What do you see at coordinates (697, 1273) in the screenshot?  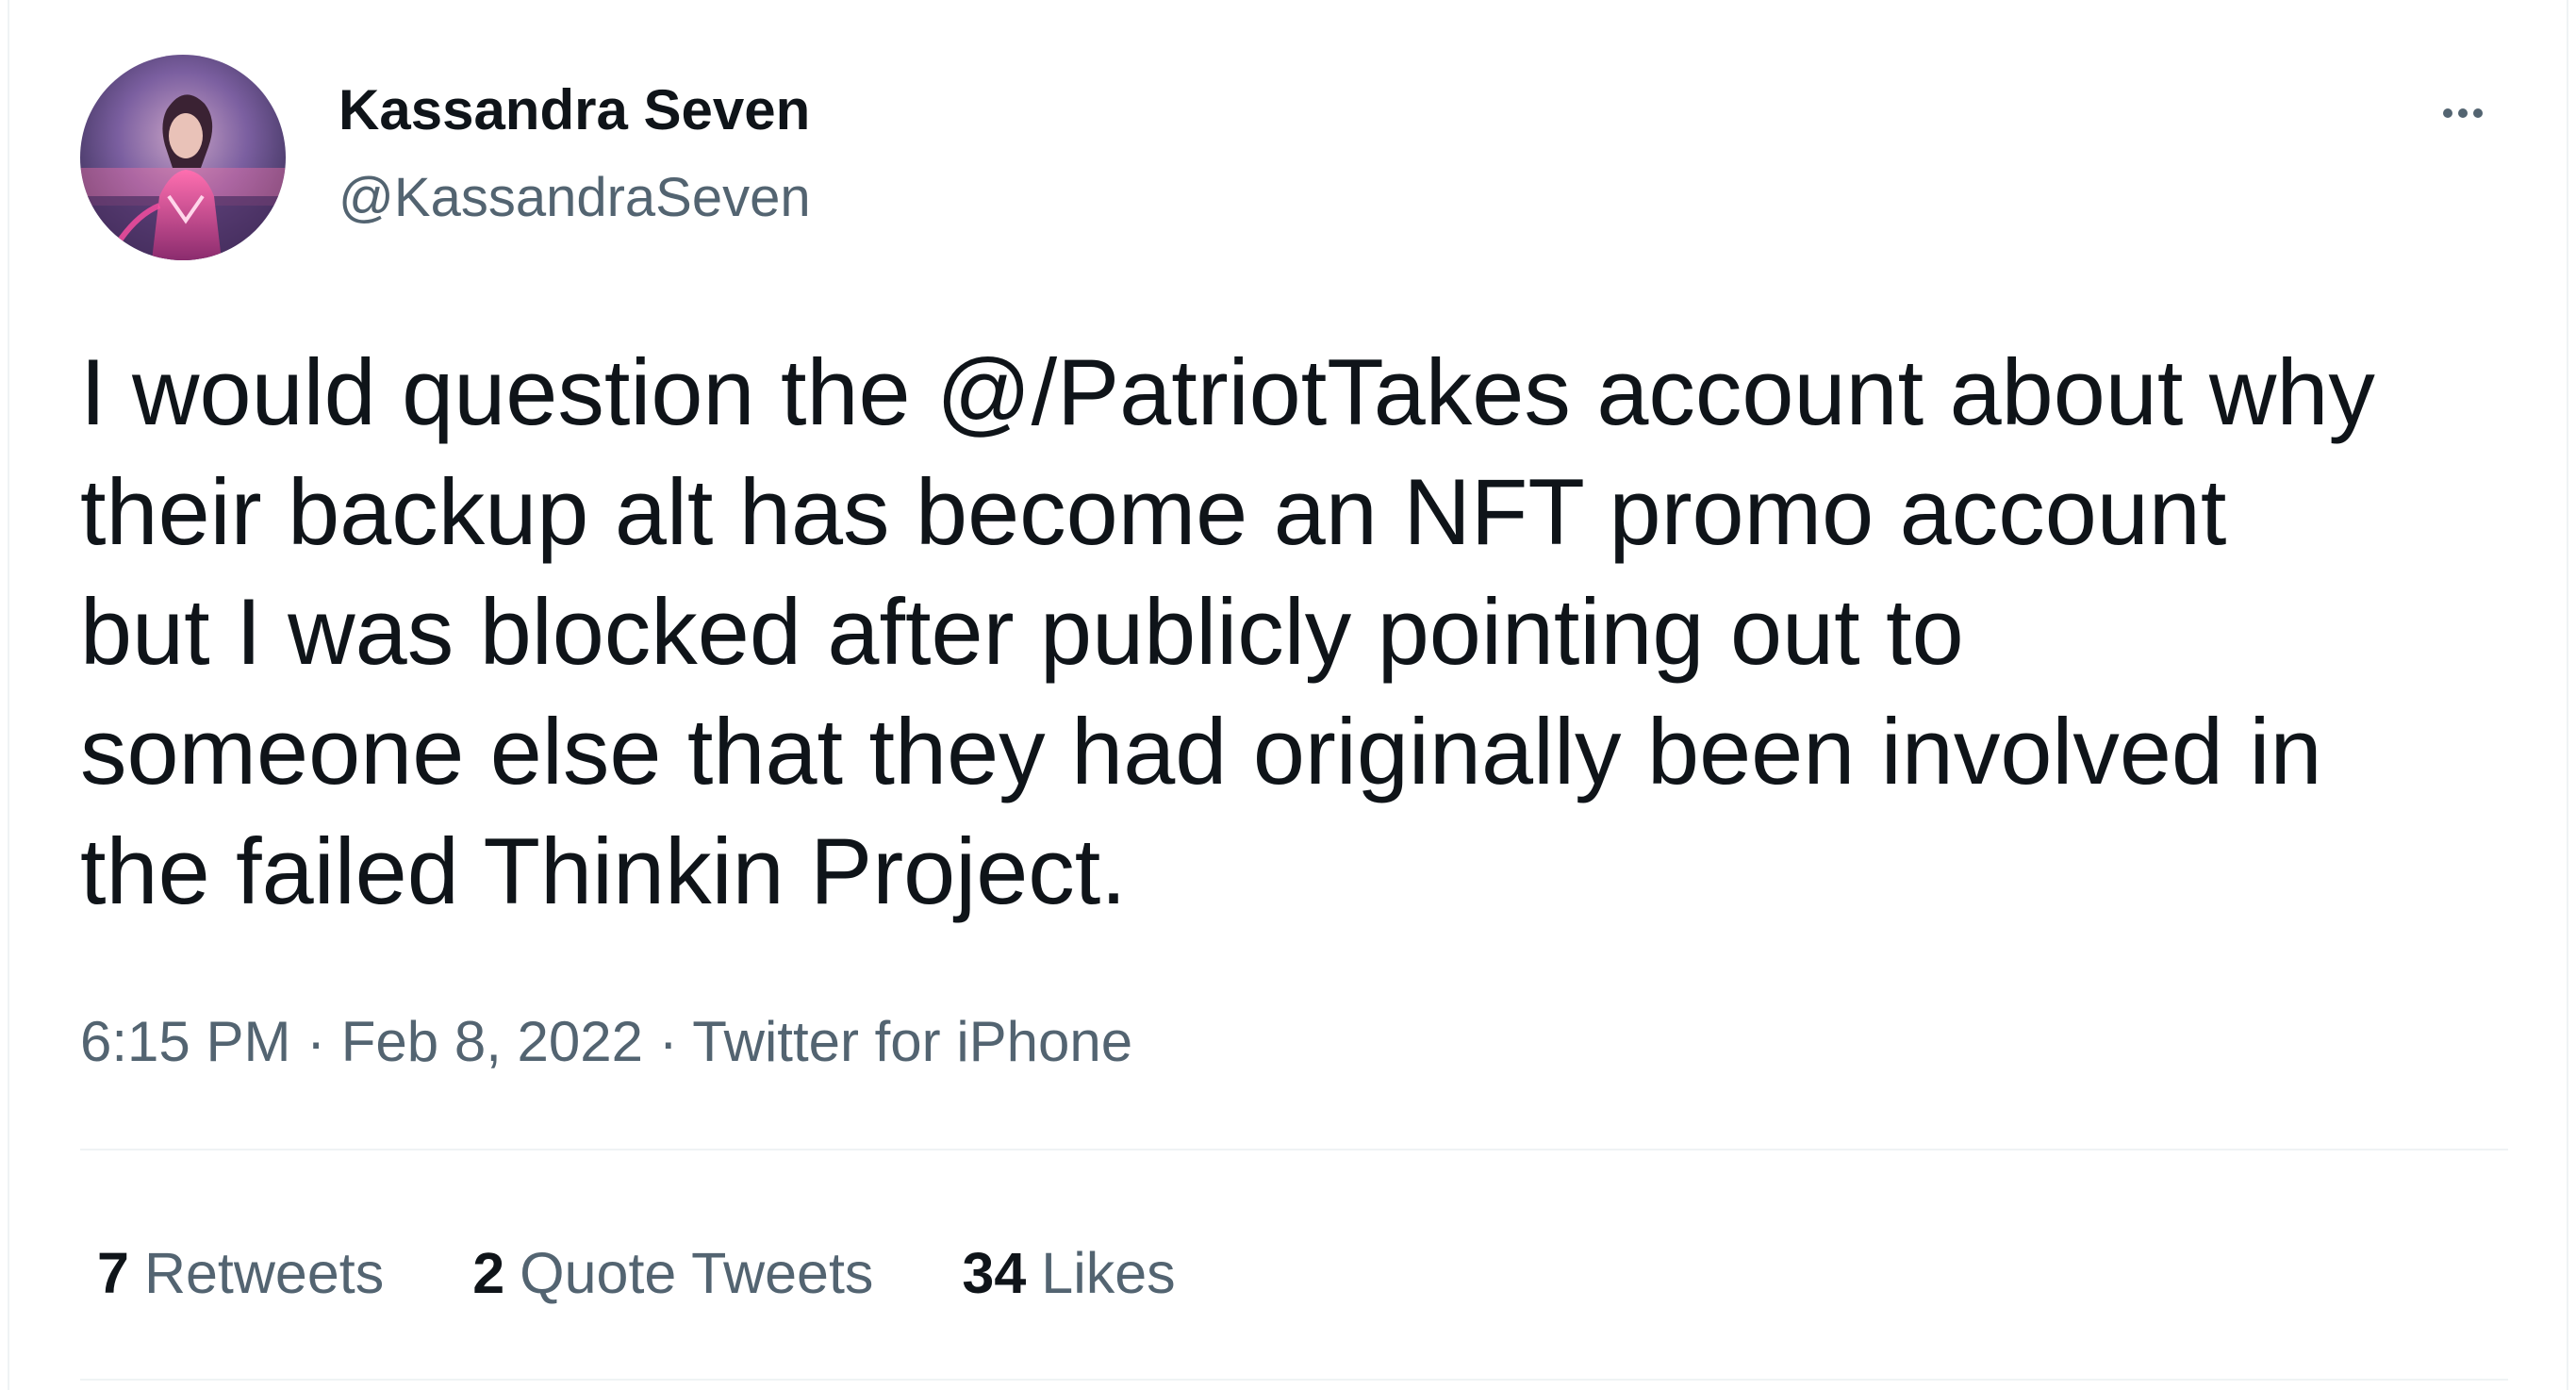 I see `quote-tweets-label: Quote Tweets` at bounding box center [697, 1273].